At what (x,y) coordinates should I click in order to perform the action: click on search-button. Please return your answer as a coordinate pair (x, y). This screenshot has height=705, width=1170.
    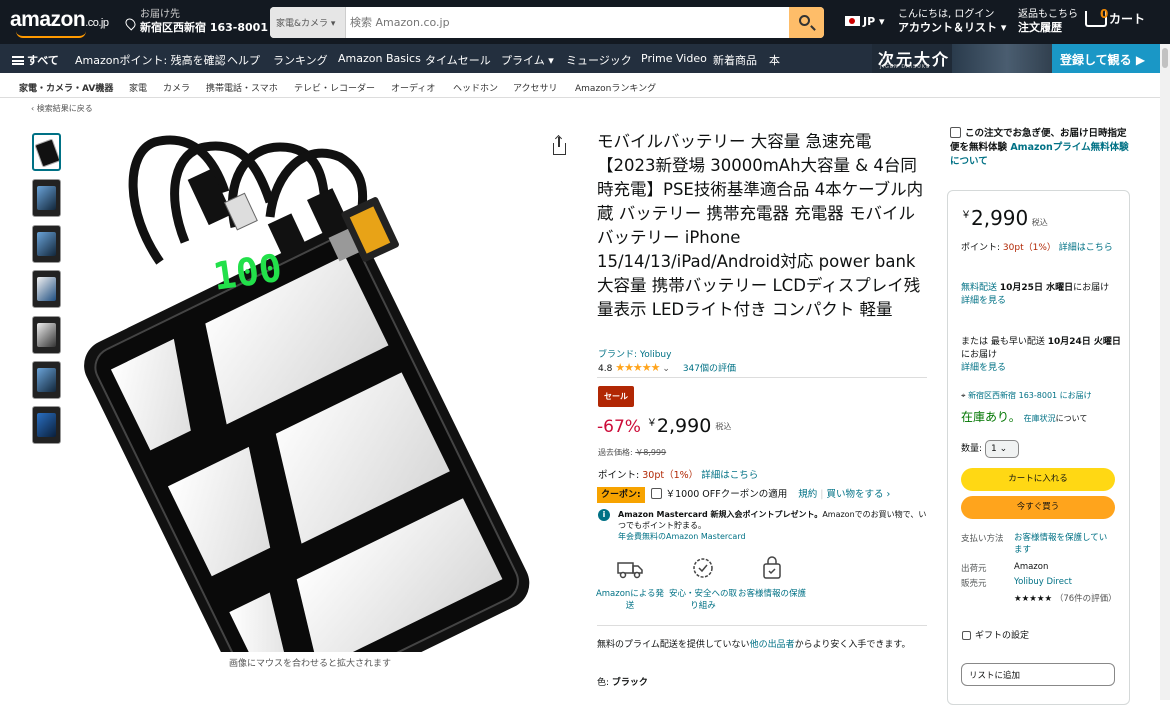
    Looking at the image, I should click on (806, 22).